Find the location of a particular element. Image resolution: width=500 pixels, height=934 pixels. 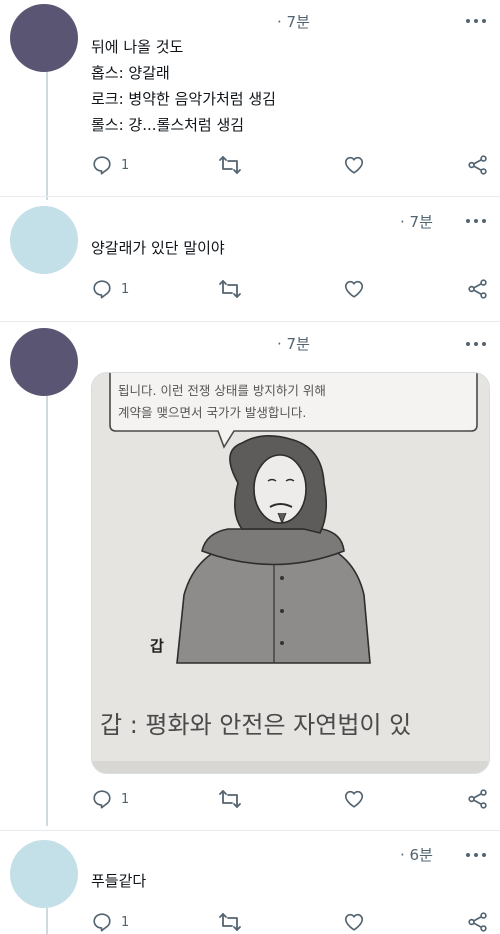

media-bottom-text: 갑 : 평화와 안전은 자연법이 있 is located at coordinates (255, 725).